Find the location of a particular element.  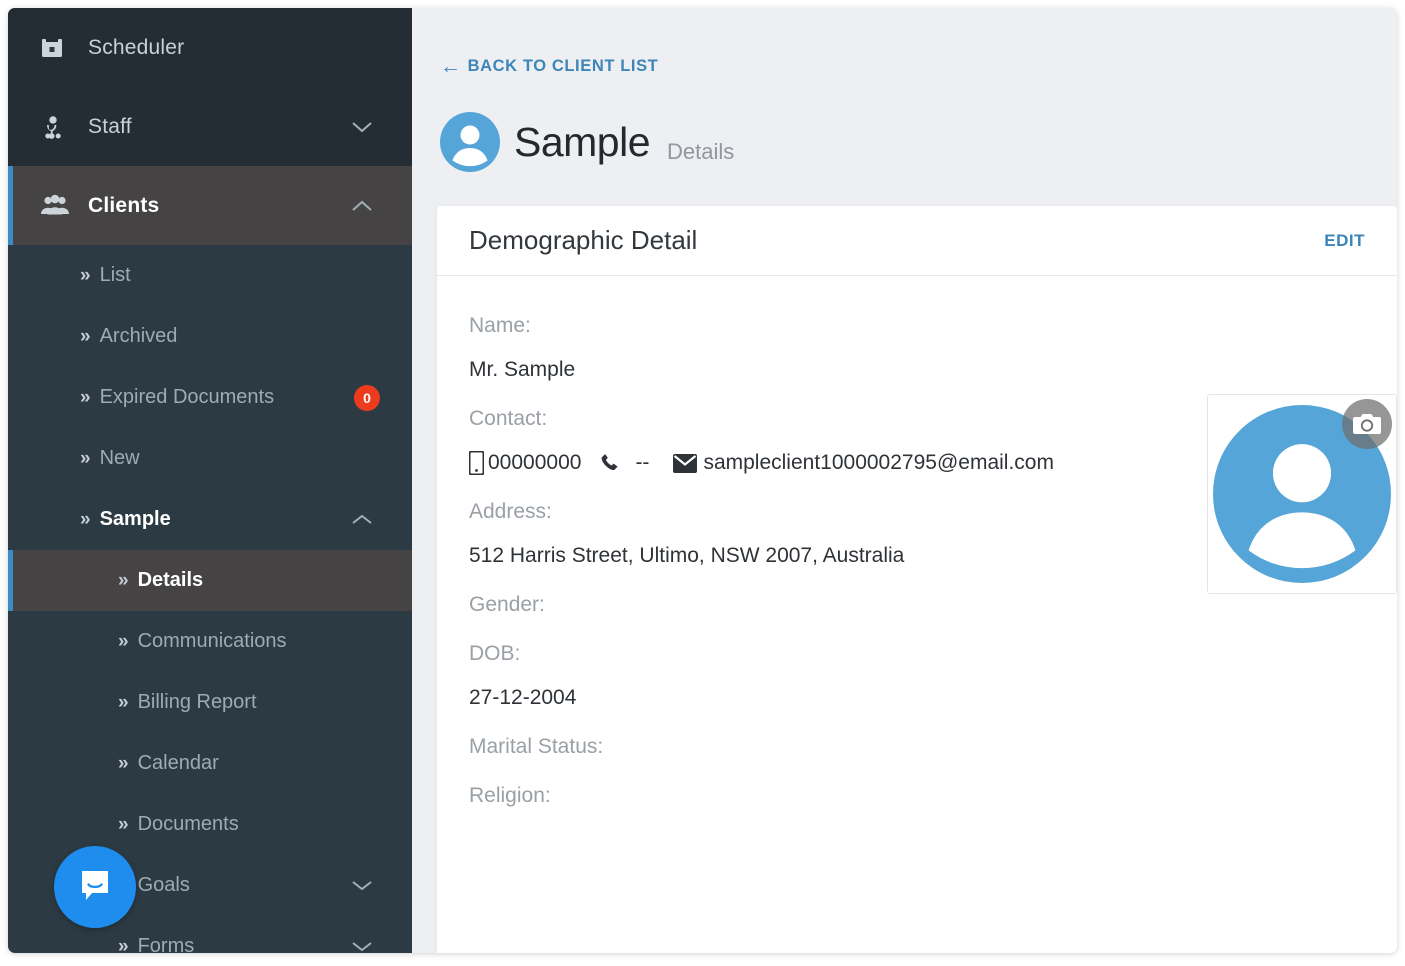

camera-icon is located at coordinates (1367, 424).